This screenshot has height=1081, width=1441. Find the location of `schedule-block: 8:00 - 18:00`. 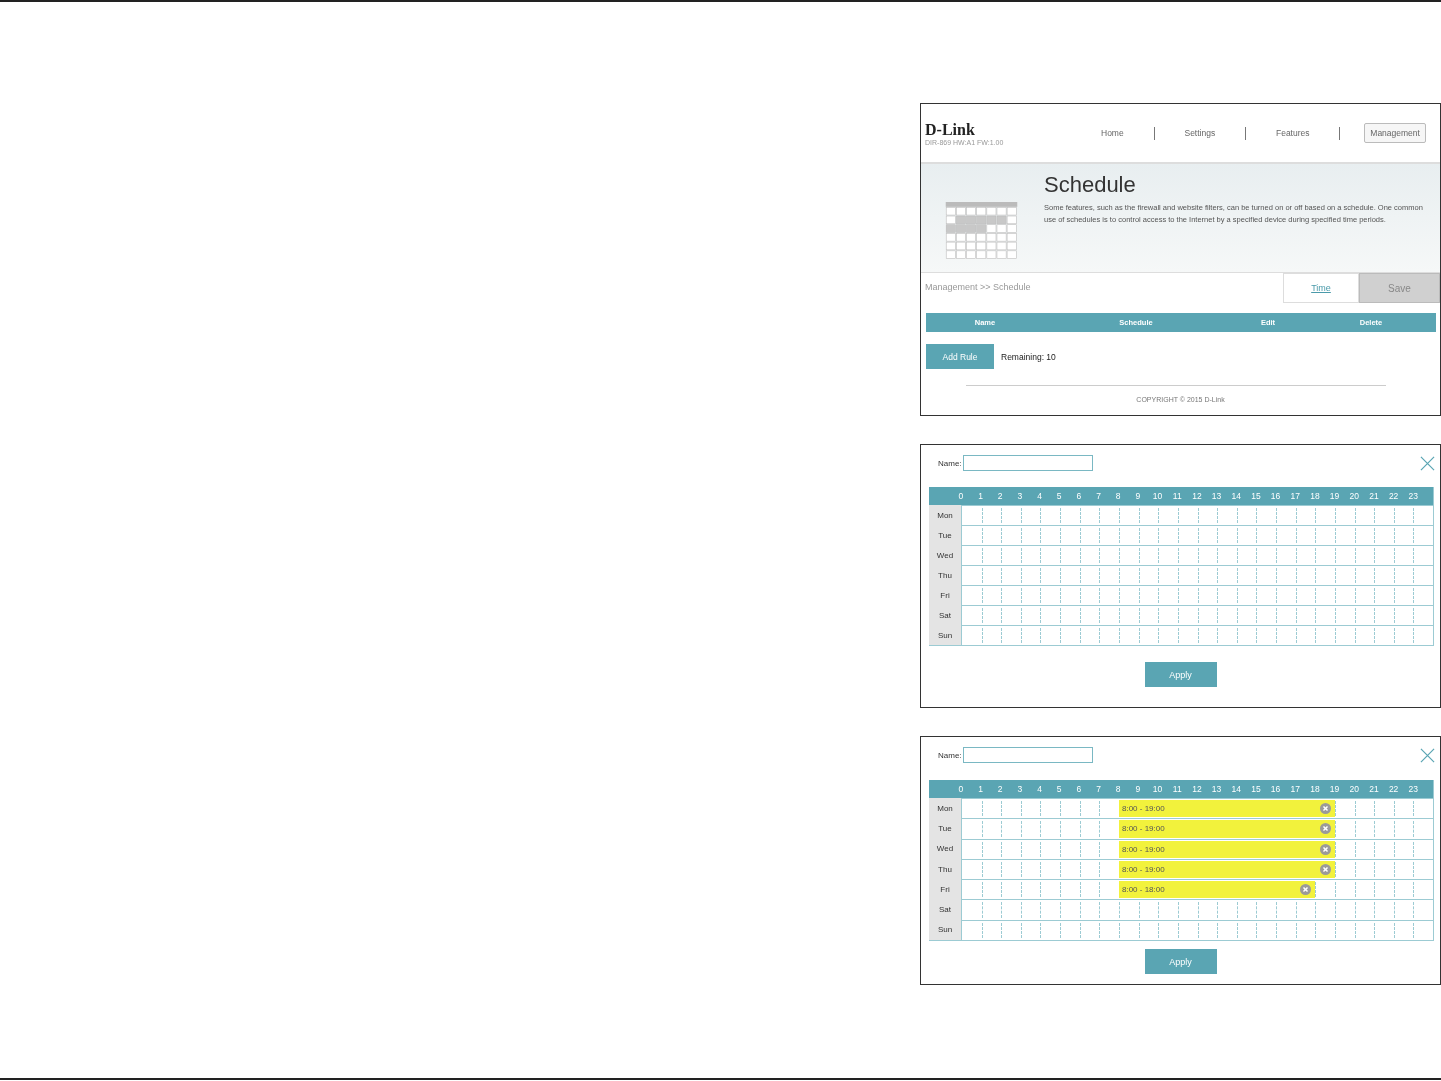

schedule-block: 8:00 - 18:00 is located at coordinates (1217, 890).